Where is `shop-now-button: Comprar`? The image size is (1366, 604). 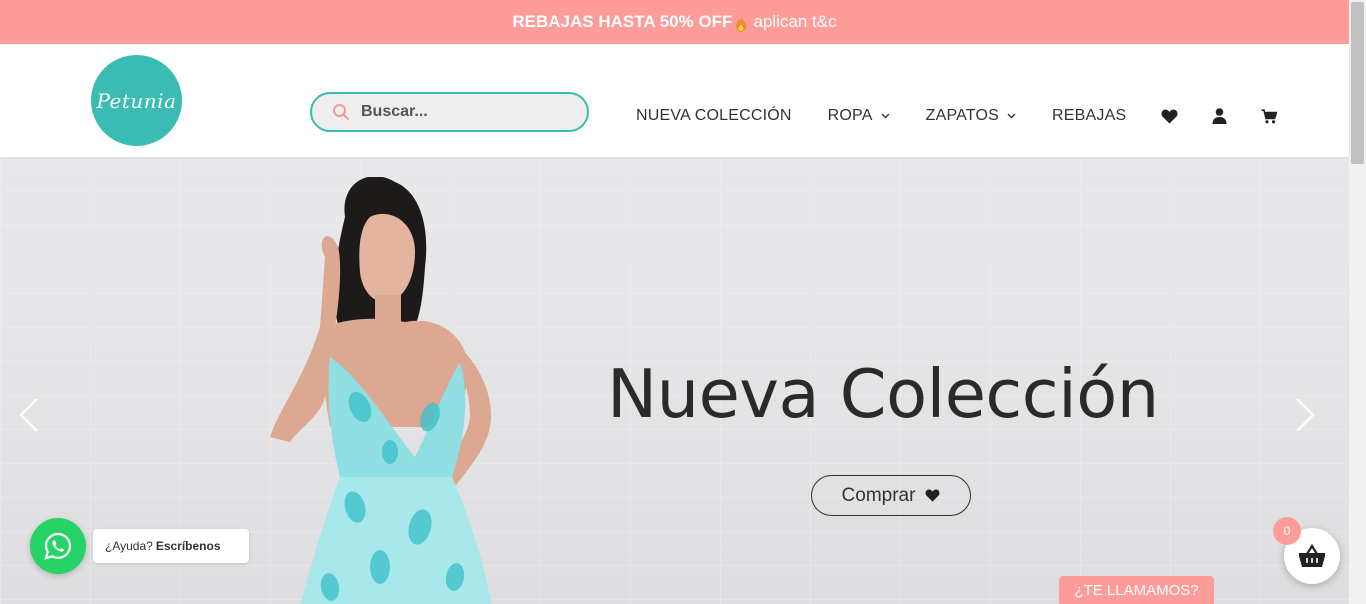 shop-now-button: Comprar is located at coordinates (891, 495).